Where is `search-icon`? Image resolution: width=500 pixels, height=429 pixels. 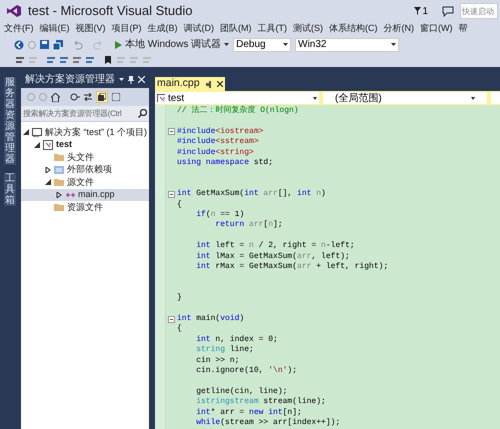
search-icon is located at coordinates (142, 113).